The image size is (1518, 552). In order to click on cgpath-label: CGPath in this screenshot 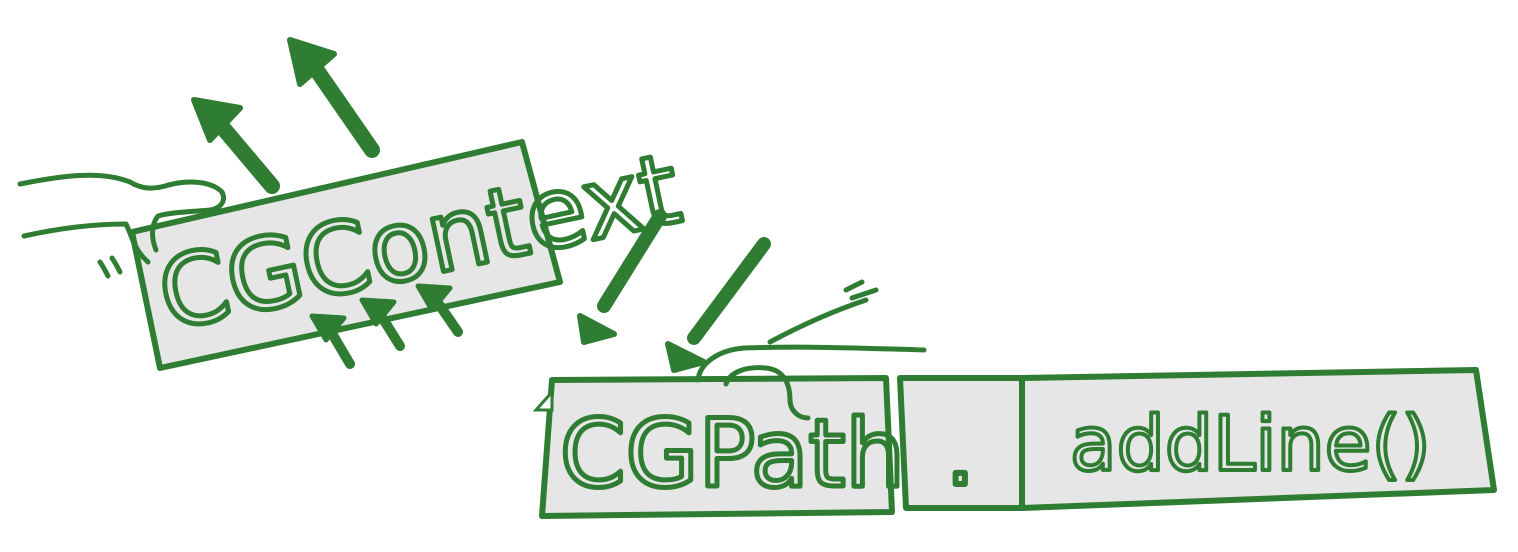, I will do `click(732, 454)`.